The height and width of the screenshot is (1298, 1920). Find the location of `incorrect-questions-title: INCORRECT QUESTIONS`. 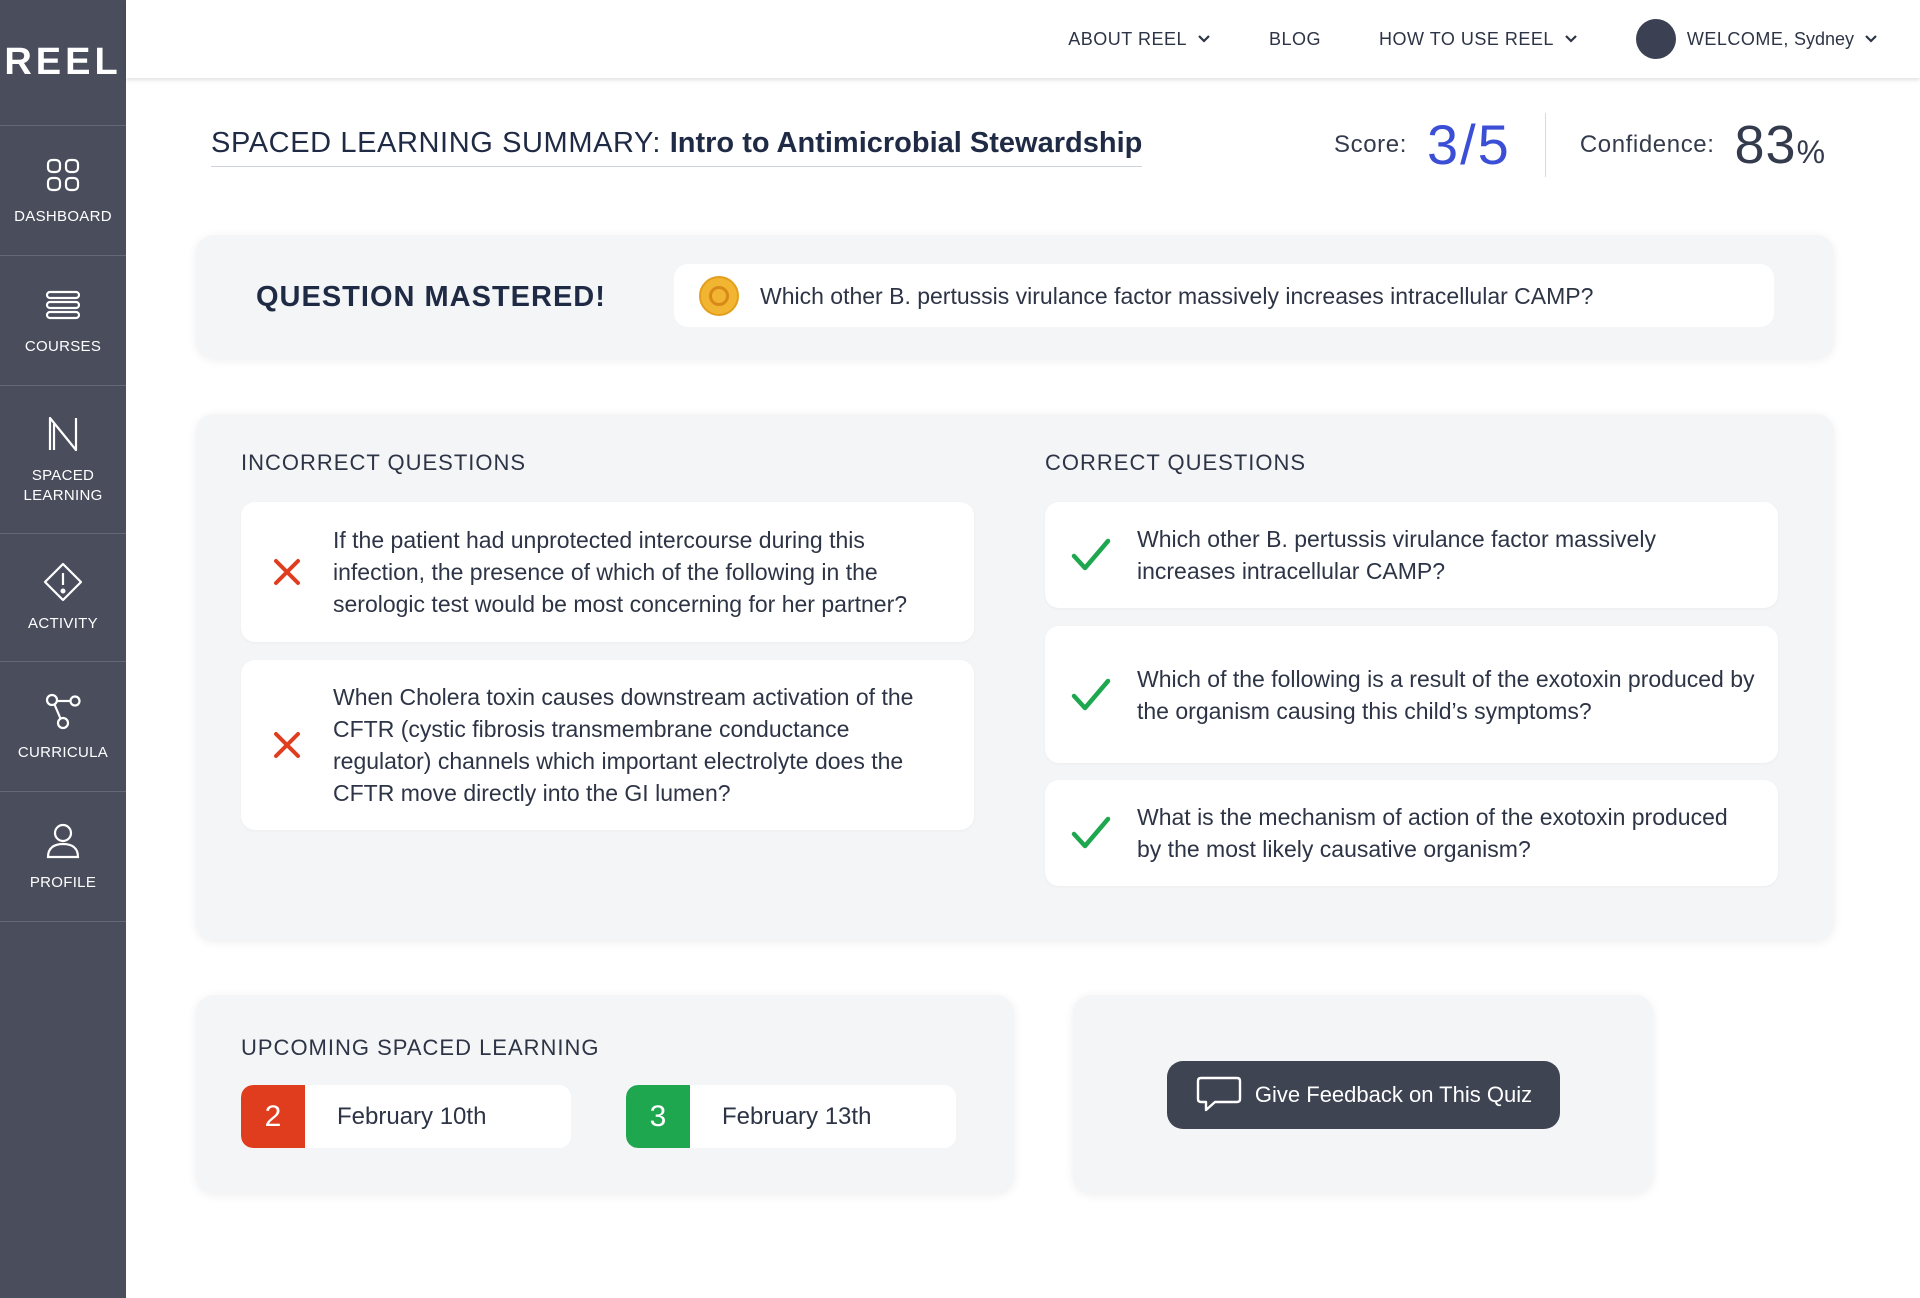

incorrect-questions-title: INCORRECT QUESTIONS is located at coordinates (384, 462).